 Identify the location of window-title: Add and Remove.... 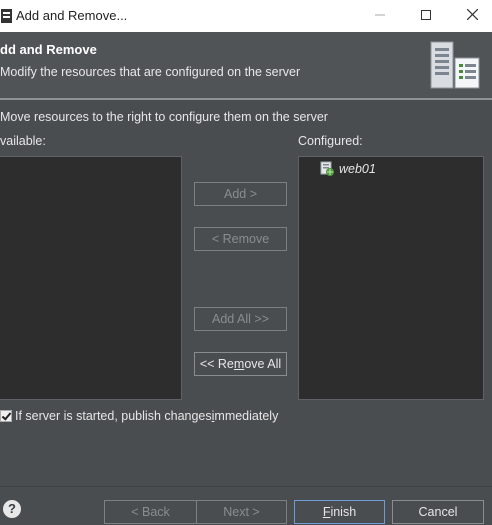
(72, 15).